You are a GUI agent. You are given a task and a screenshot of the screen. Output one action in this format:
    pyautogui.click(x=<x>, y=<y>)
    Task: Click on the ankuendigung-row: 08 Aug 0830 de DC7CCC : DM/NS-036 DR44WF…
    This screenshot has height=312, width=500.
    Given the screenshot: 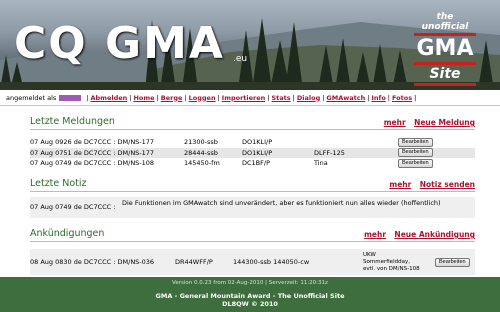 What is the action you would take?
    pyautogui.click(x=252, y=262)
    